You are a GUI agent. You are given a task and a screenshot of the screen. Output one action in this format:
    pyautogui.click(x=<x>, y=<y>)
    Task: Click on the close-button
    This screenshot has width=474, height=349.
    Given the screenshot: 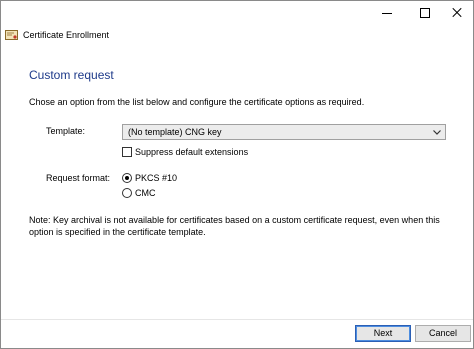 What is the action you would take?
    pyautogui.click(x=457, y=13)
    